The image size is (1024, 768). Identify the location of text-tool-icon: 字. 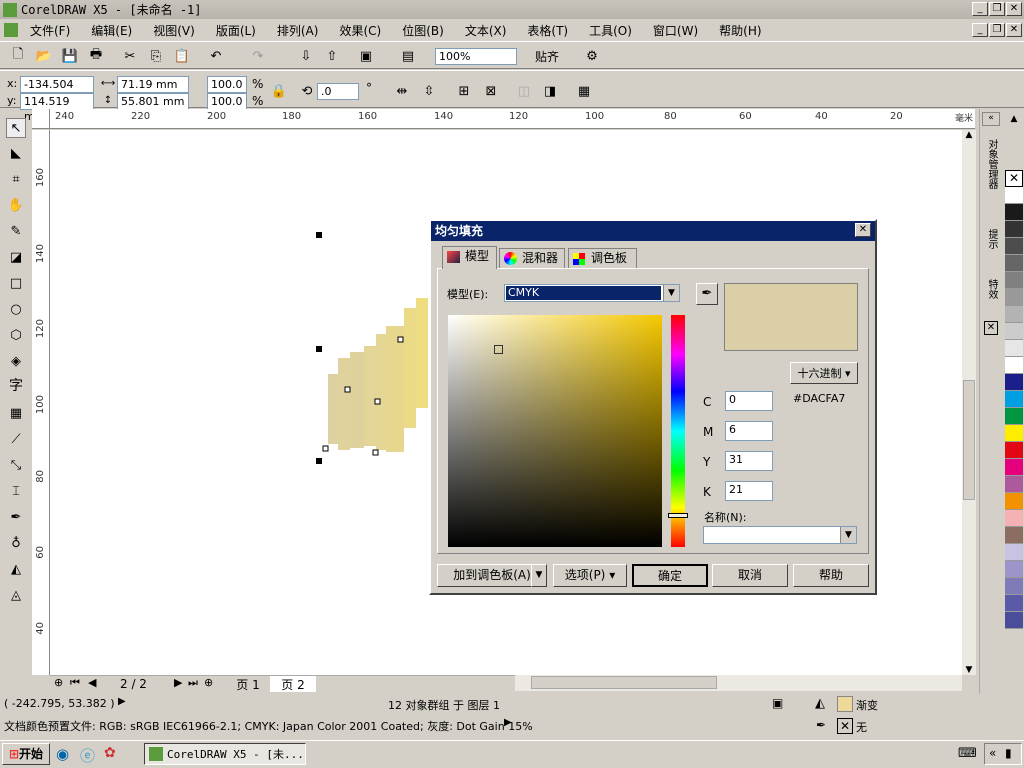
(16, 386).